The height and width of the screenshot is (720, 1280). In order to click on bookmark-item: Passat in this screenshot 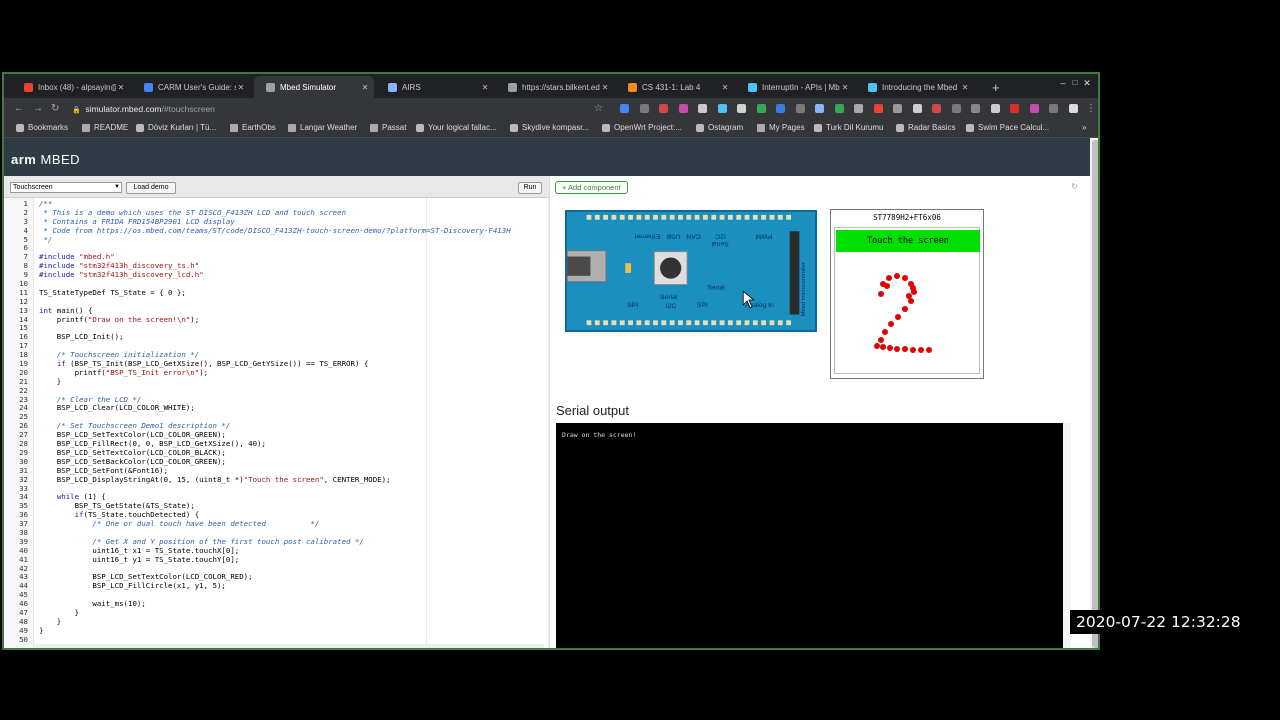, I will do `click(388, 127)`.